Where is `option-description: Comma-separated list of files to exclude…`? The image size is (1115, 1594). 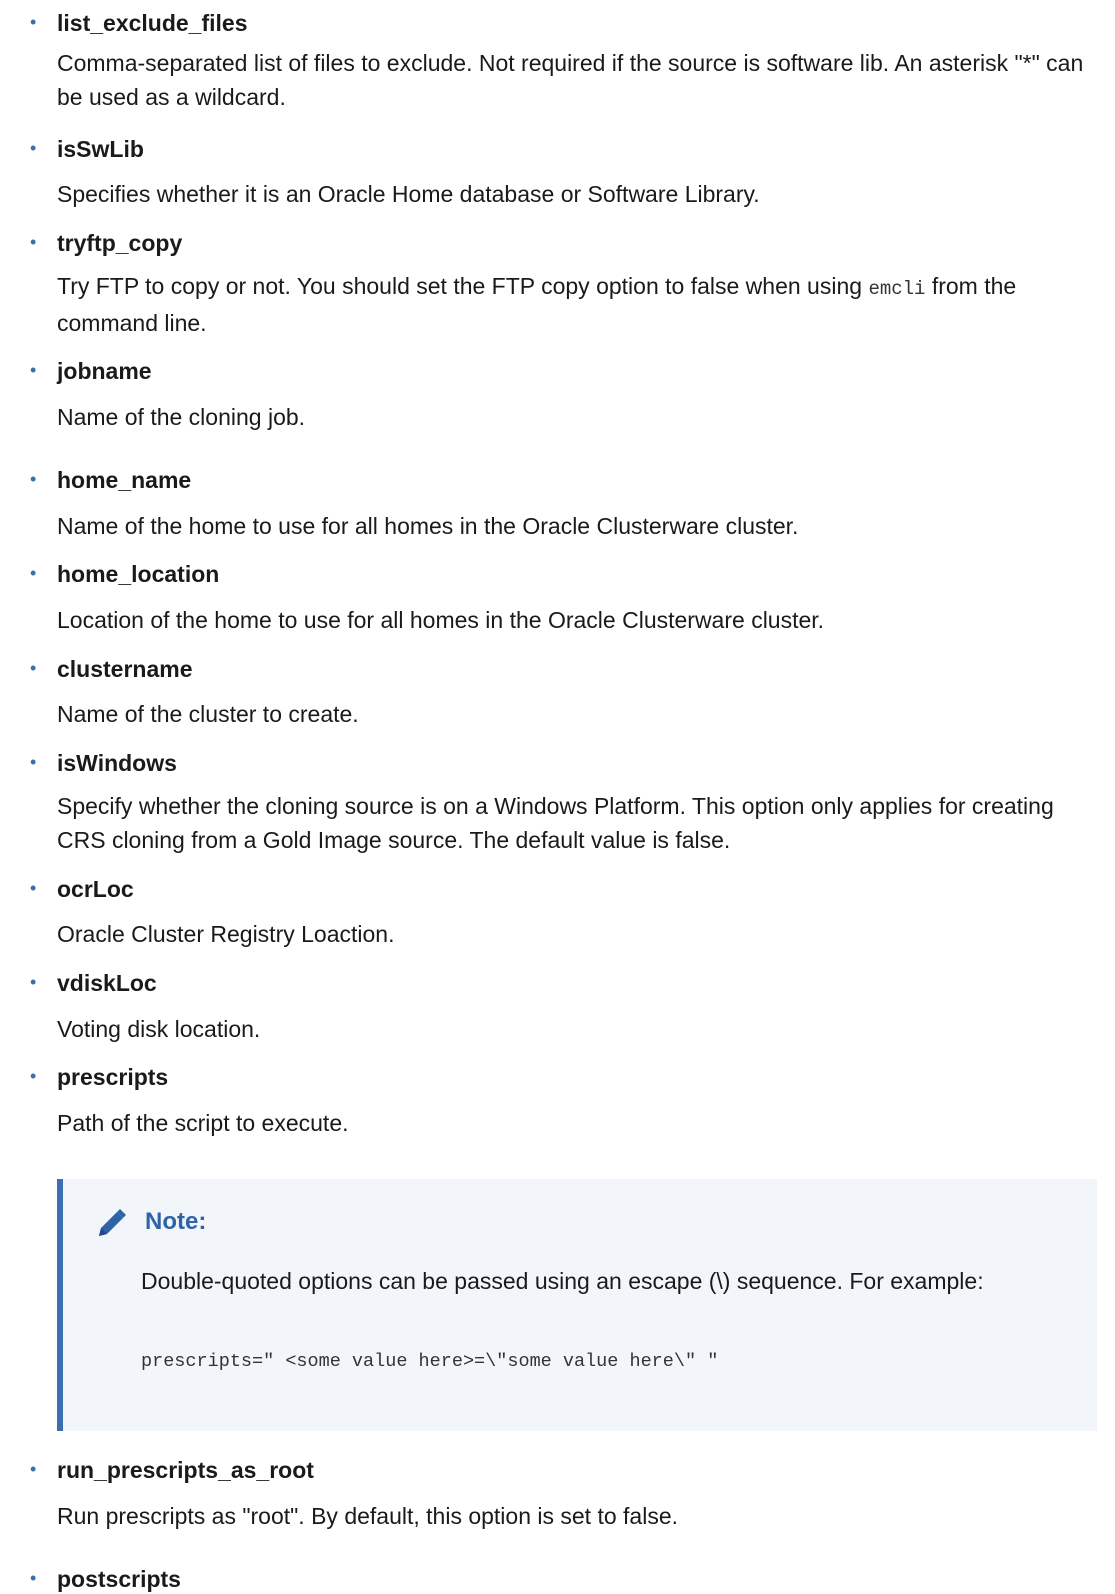 option-description: Comma-separated list of files to exclude… is located at coordinates (570, 80).